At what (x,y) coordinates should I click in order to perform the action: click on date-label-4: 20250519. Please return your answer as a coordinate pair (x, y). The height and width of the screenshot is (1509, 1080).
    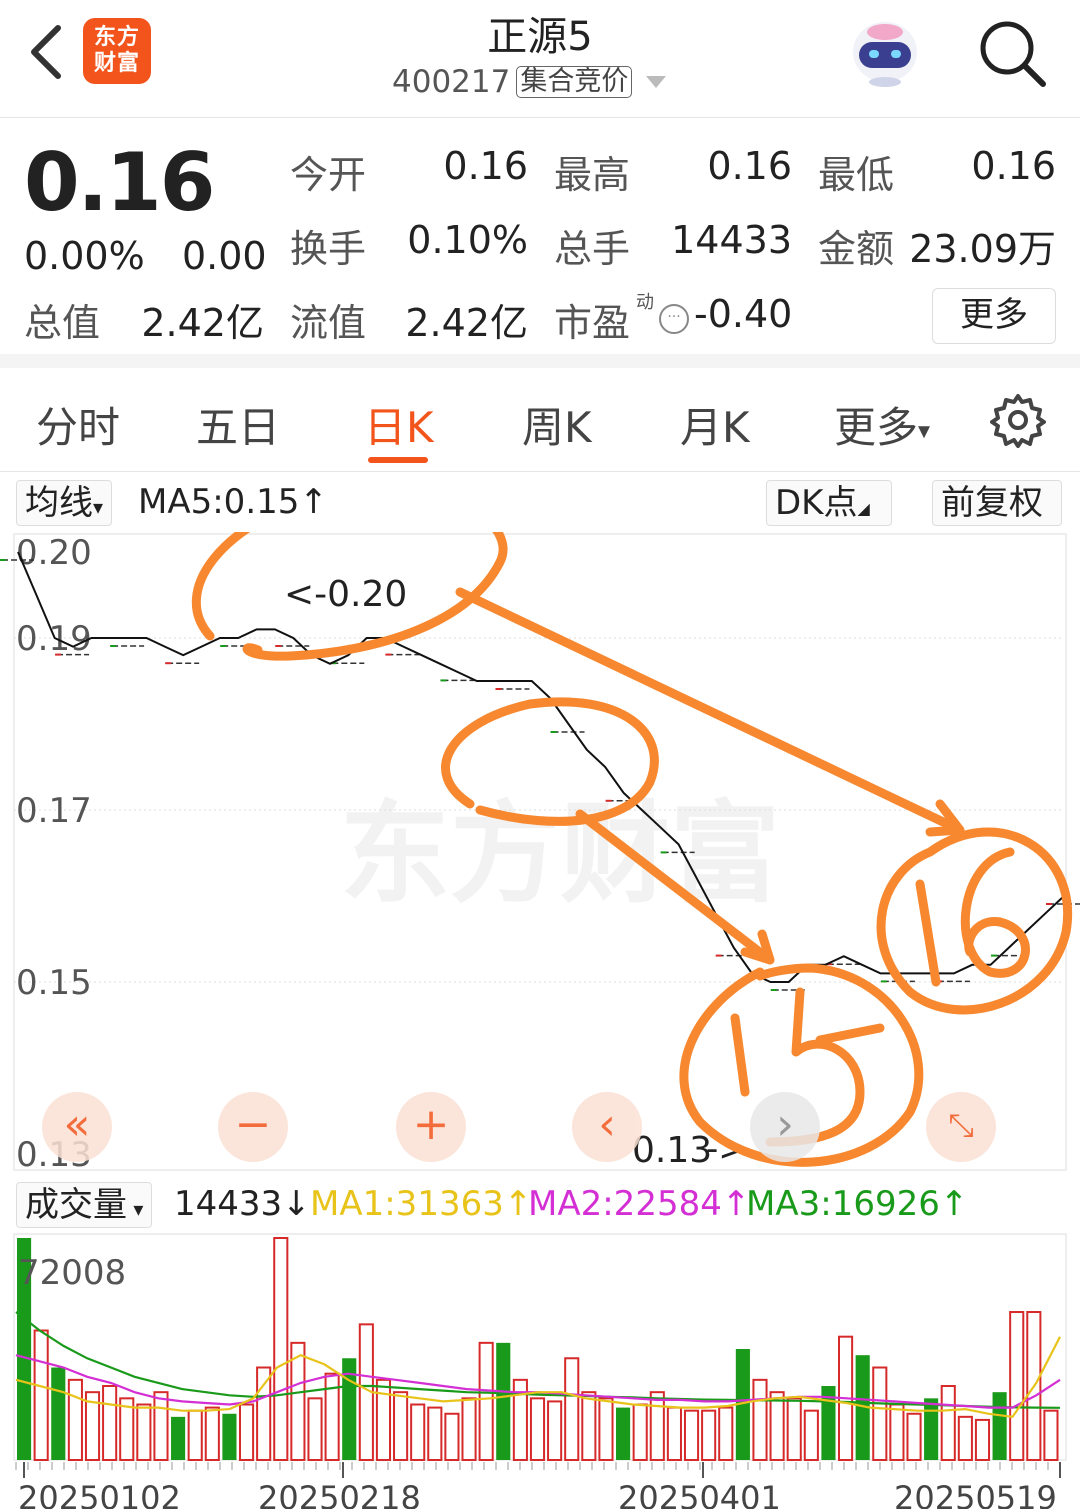
    Looking at the image, I should click on (975, 1494).